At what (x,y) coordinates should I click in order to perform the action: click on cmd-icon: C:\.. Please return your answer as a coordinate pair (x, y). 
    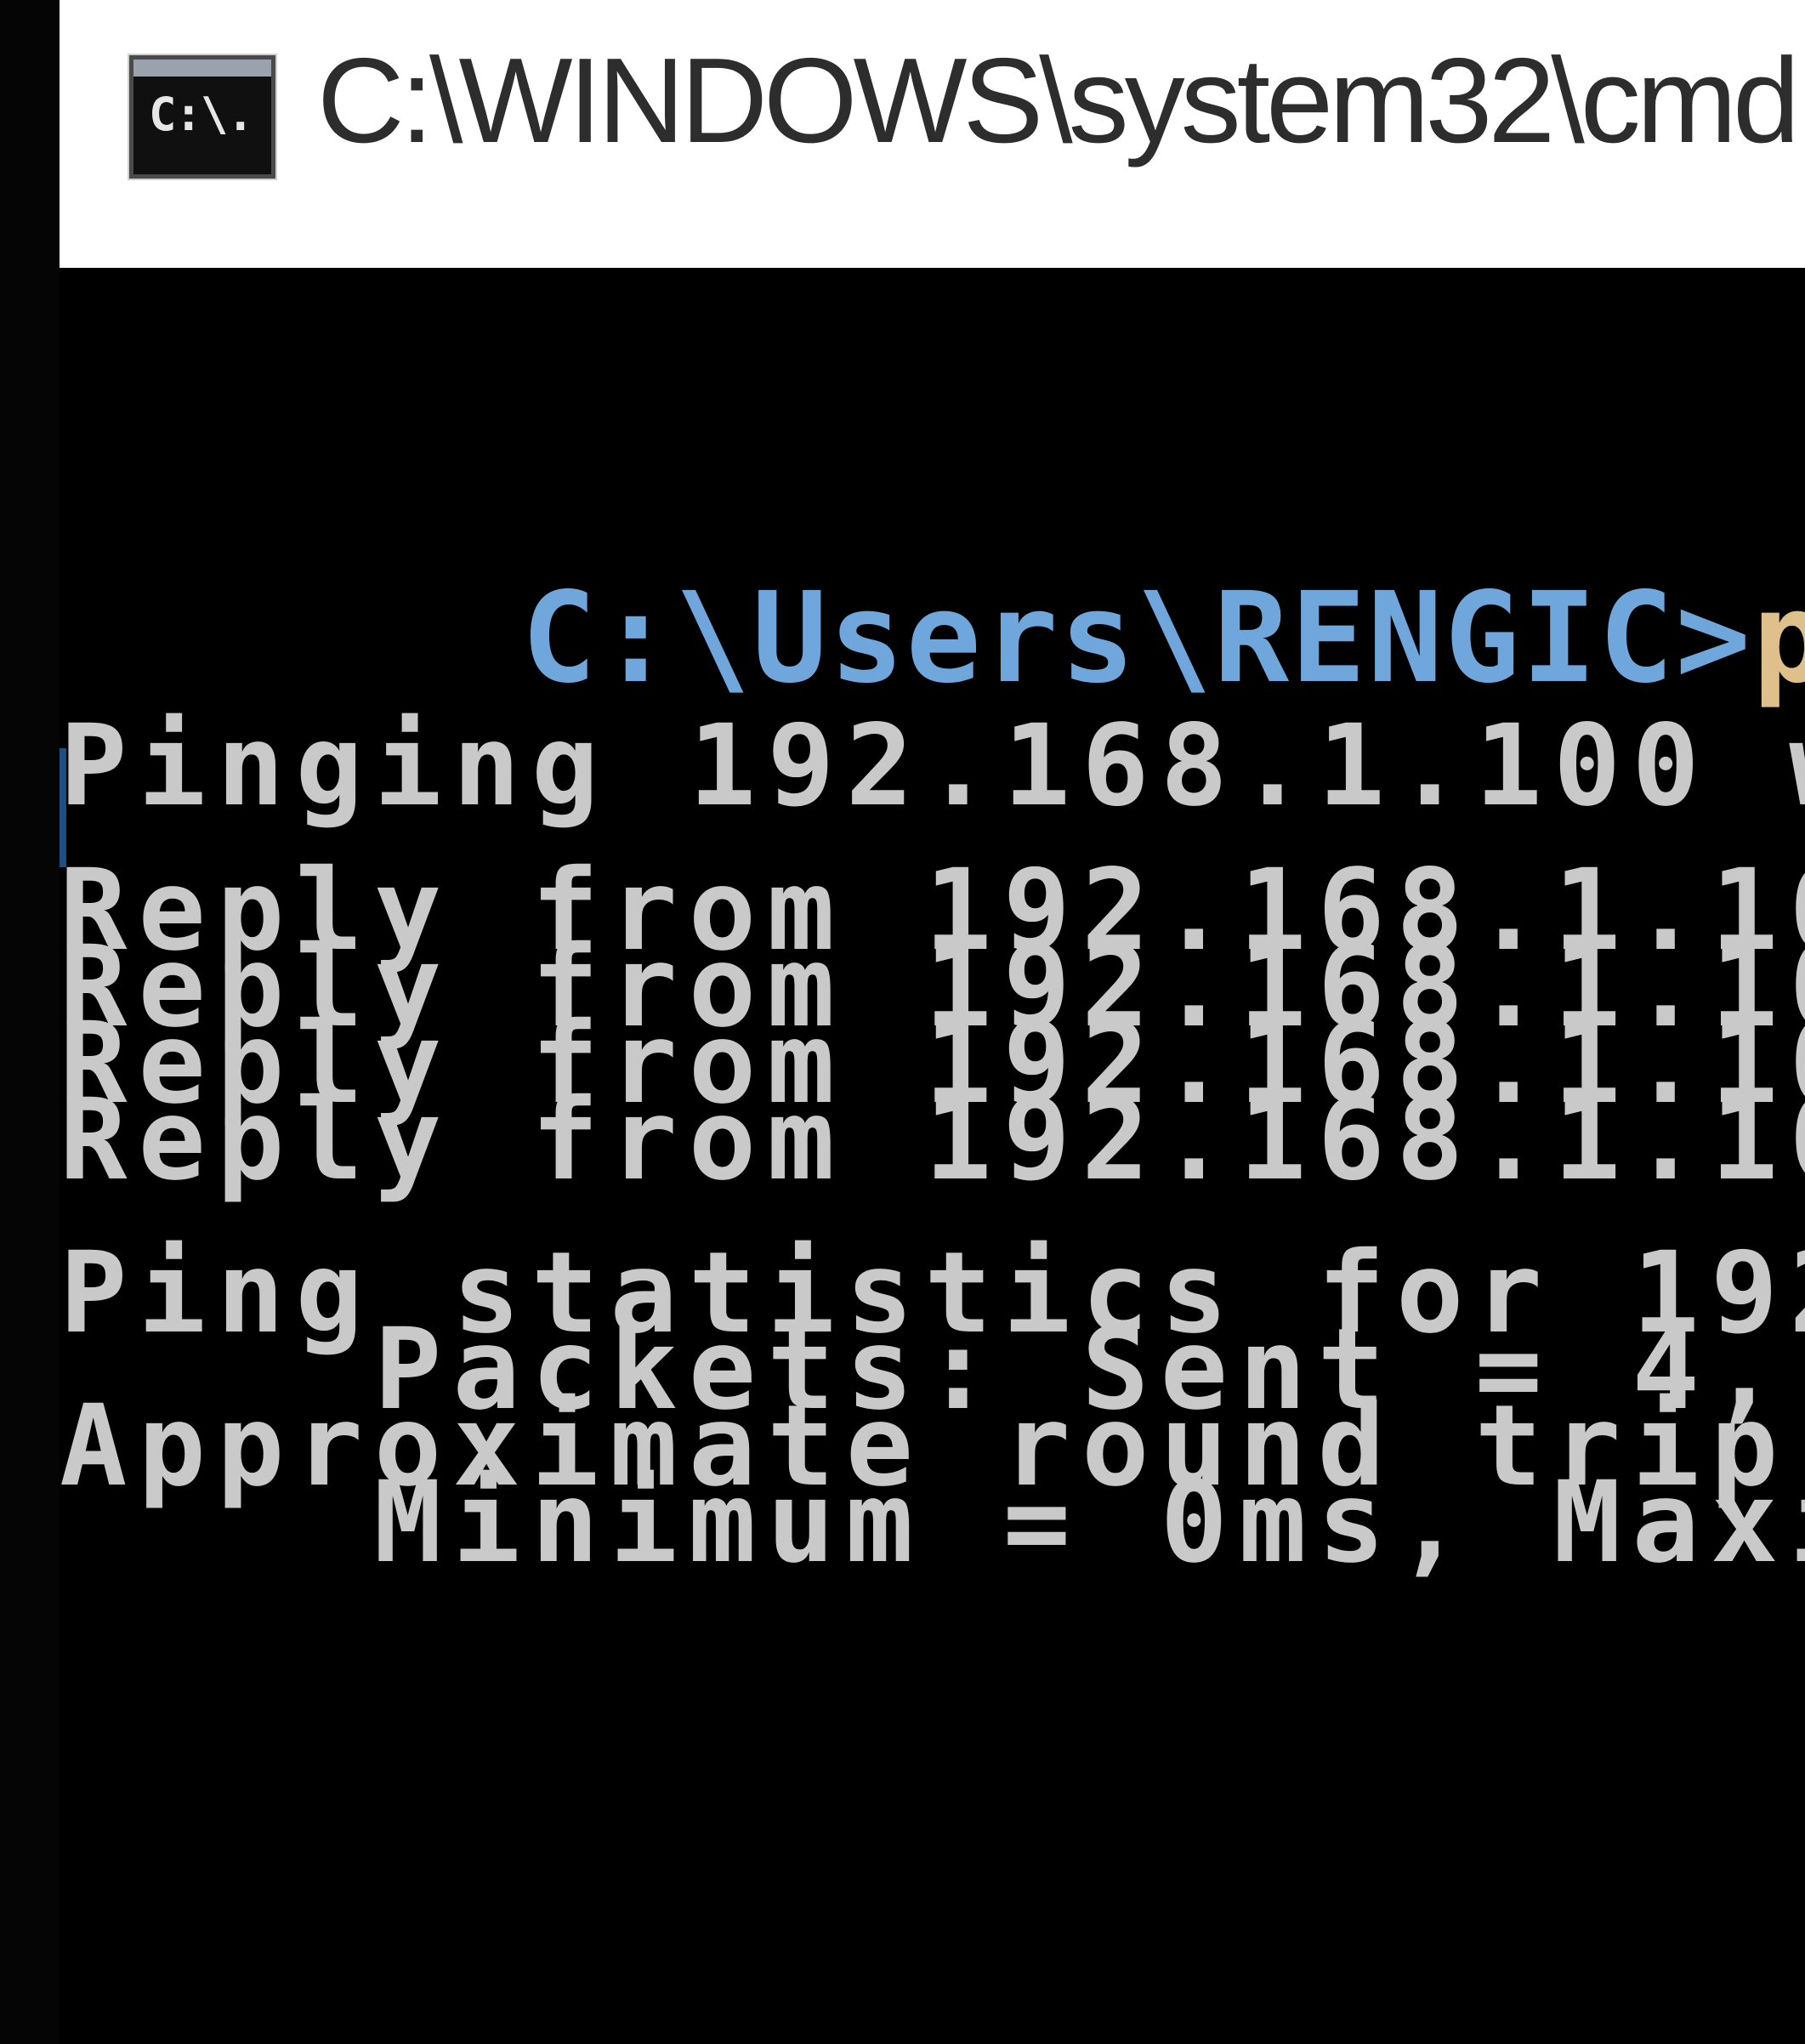
    Looking at the image, I should click on (202, 117).